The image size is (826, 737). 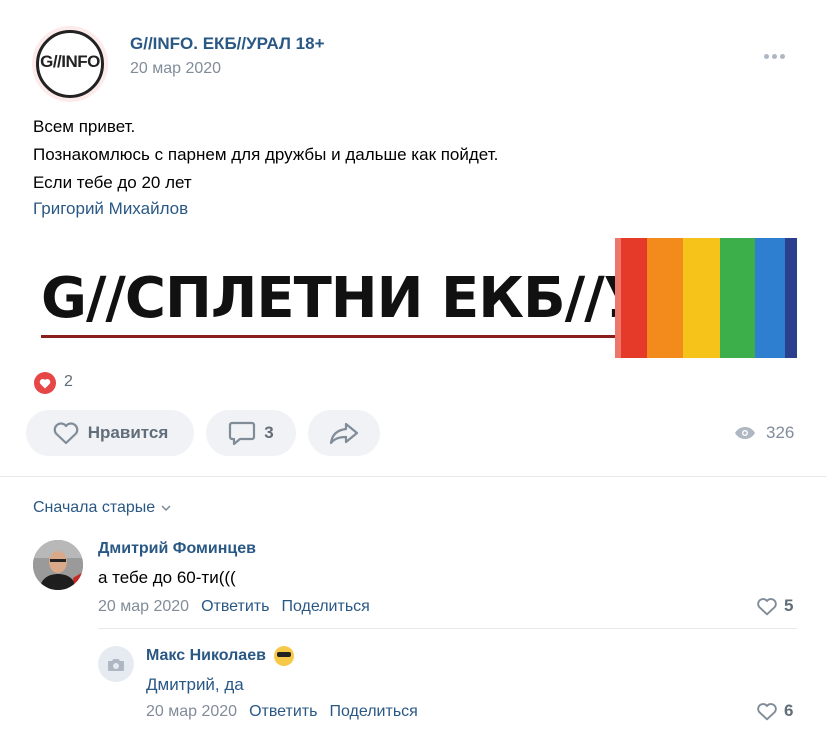 What do you see at coordinates (283, 656) in the screenshot?
I see `sunglasses-emoji-icon` at bounding box center [283, 656].